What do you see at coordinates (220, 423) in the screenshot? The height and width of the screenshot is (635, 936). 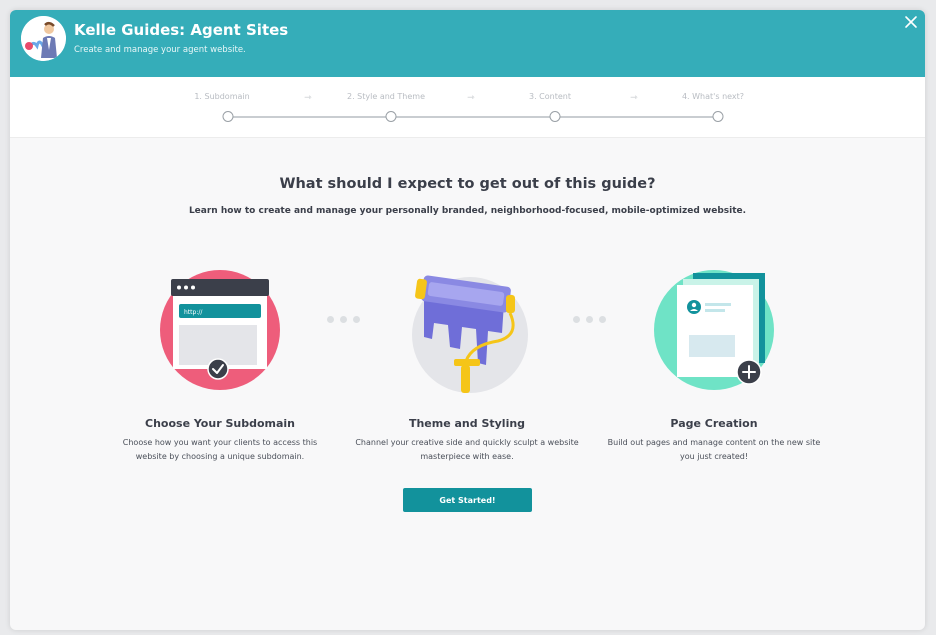 I see `feature-title: Choose Your Subdomain` at bounding box center [220, 423].